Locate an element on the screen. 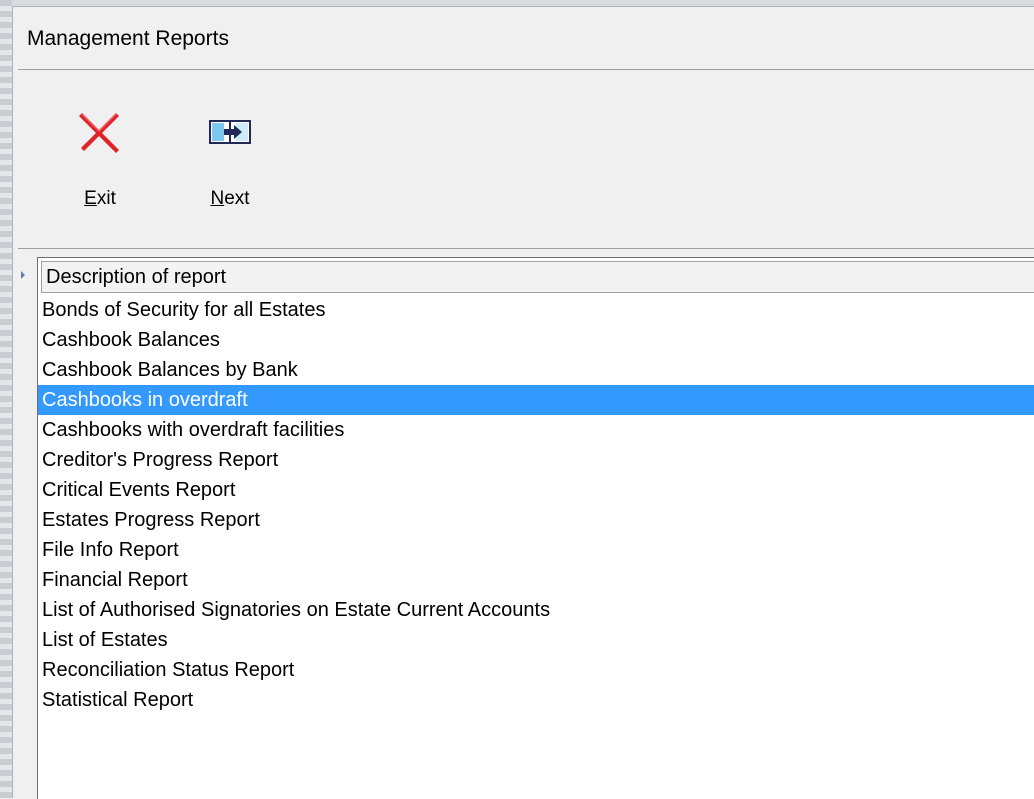 The width and height of the screenshot is (1034, 799). red-x-icon is located at coordinates (99, 133).